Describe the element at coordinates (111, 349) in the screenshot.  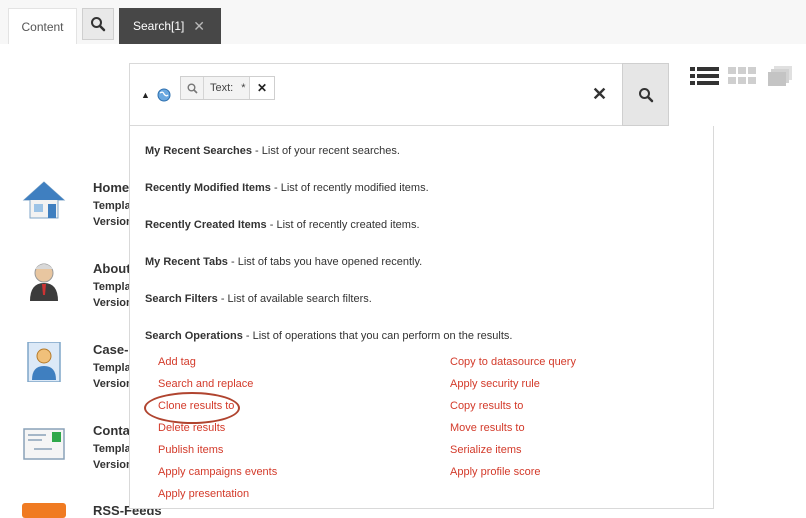
I see `result-title: Case-` at that location.